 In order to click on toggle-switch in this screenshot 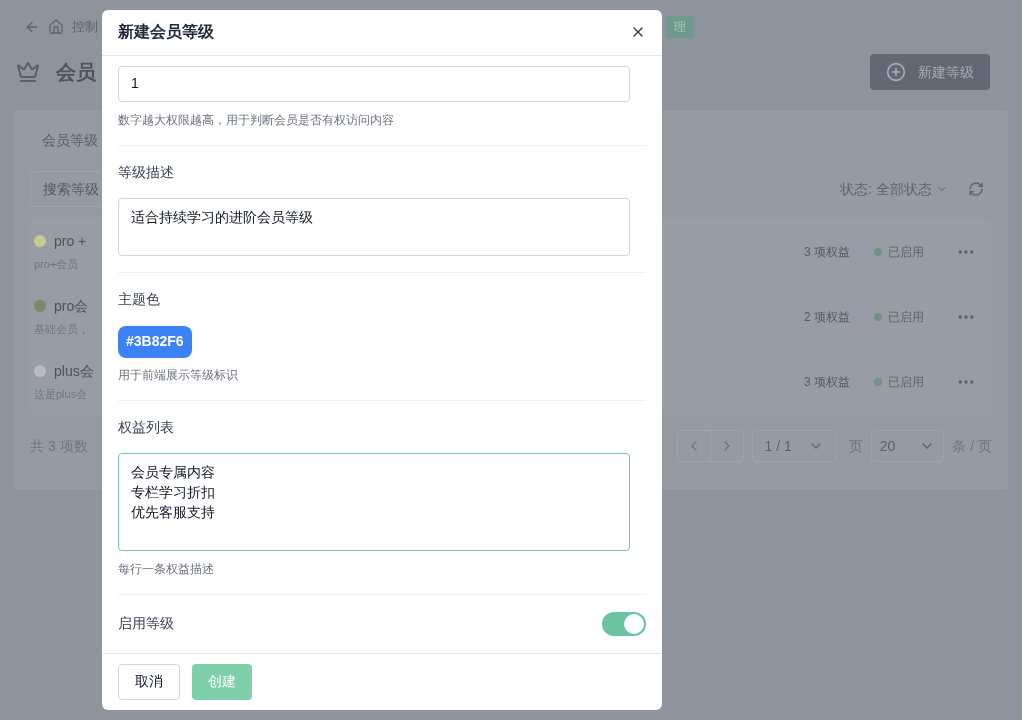, I will do `click(624, 623)`.